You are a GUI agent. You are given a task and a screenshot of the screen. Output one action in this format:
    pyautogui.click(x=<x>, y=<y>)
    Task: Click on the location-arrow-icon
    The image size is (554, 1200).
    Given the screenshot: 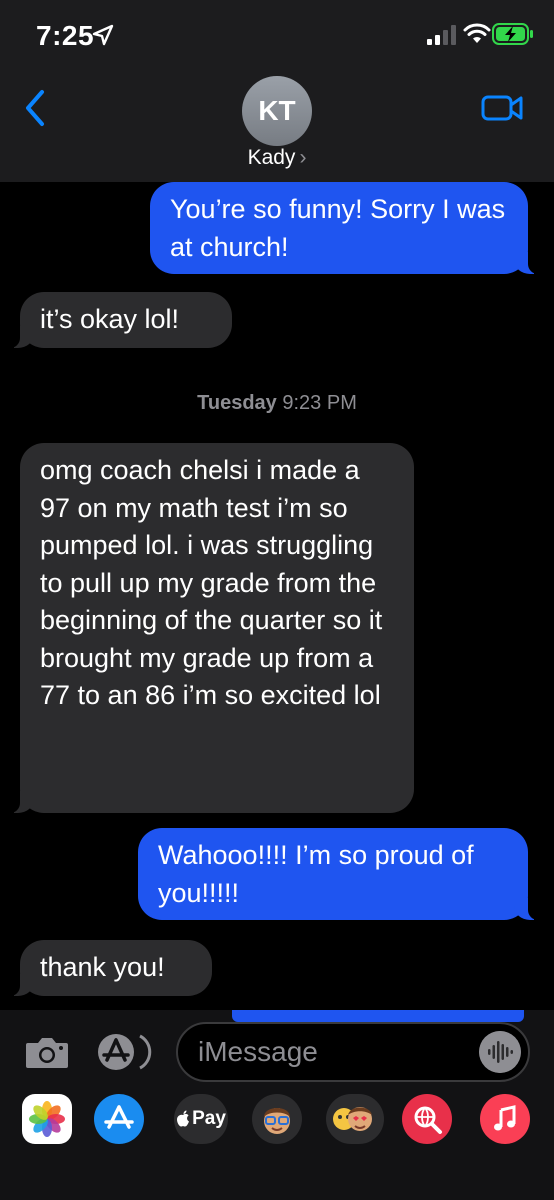 What is the action you would take?
    pyautogui.click(x=103, y=35)
    